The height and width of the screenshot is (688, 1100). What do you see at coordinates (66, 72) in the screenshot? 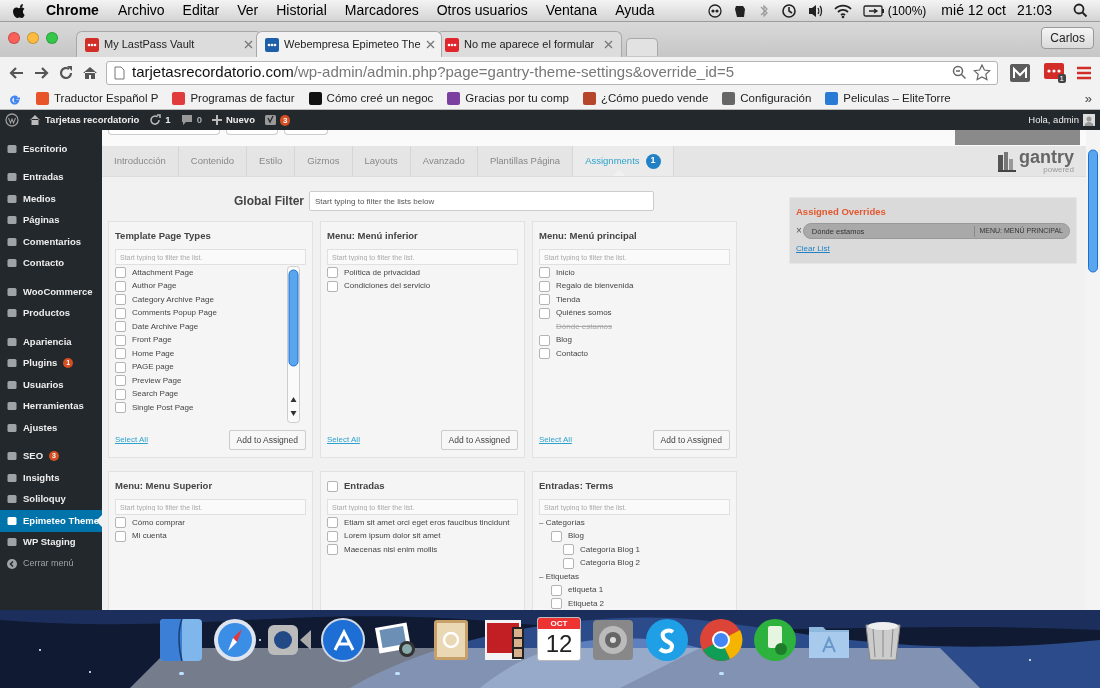
I see `reload-icon` at bounding box center [66, 72].